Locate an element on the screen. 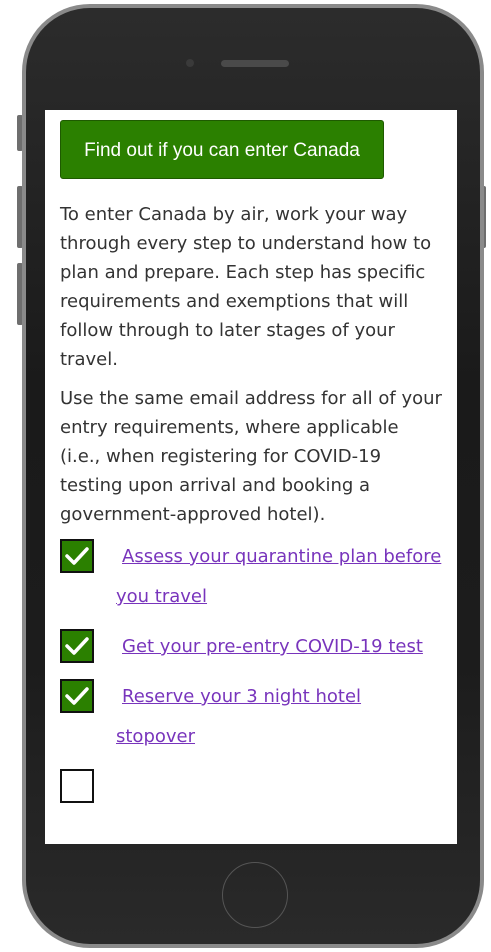 The height and width of the screenshot is (952, 491). checklist-item-hotel-stopover: Reserve your 3 night hotel stopover is located at coordinates (251, 717).